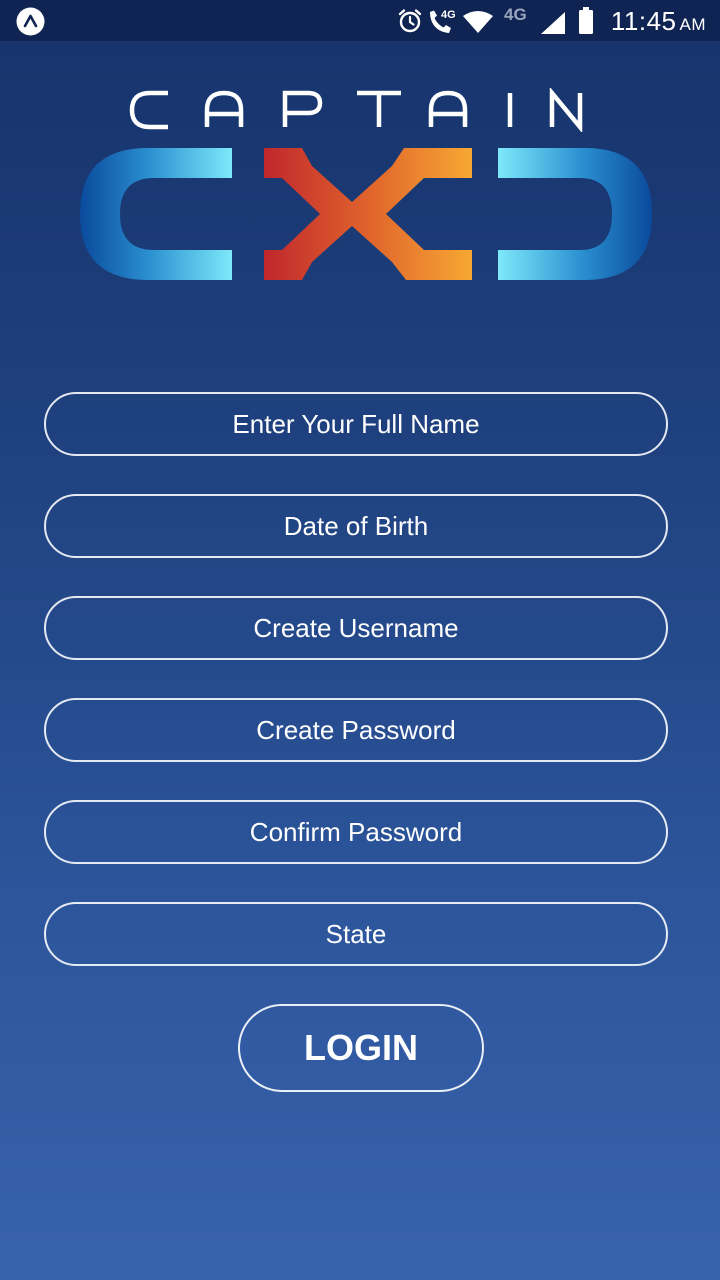 This screenshot has width=720, height=1280. What do you see at coordinates (515, 14) in the screenshot?
I see `network-type-label-secondary: 4G` at bounding box center [515, 14].